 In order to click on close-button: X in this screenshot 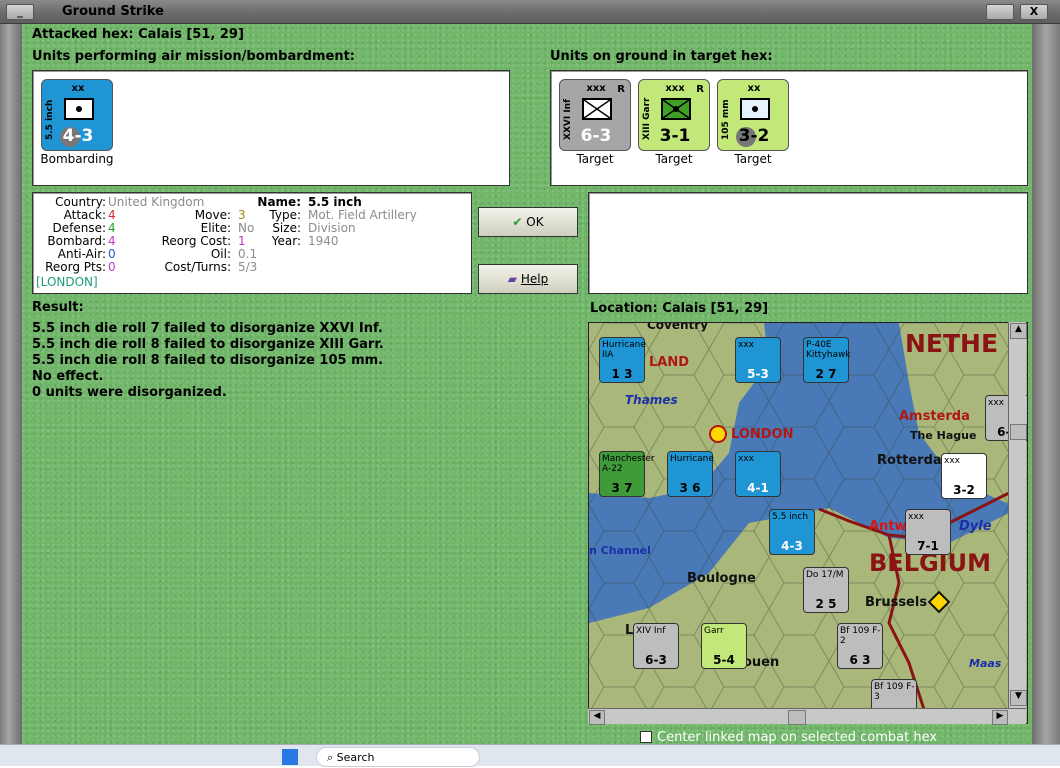, I will do `click(1034, 12)`.